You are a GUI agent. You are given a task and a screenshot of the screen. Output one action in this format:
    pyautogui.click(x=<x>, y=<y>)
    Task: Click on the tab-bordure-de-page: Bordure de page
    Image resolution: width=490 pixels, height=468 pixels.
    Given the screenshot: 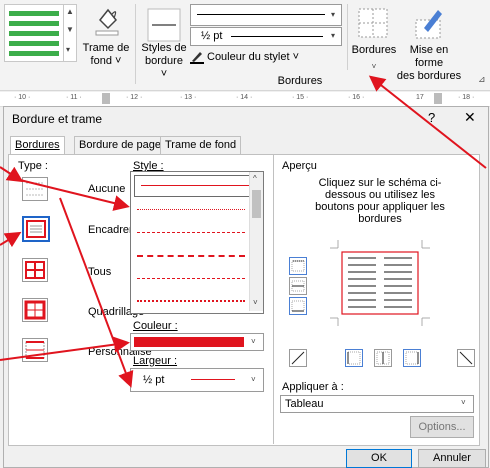 What is the action you would take?
    pyautogui.click(x=120, y=145)
    